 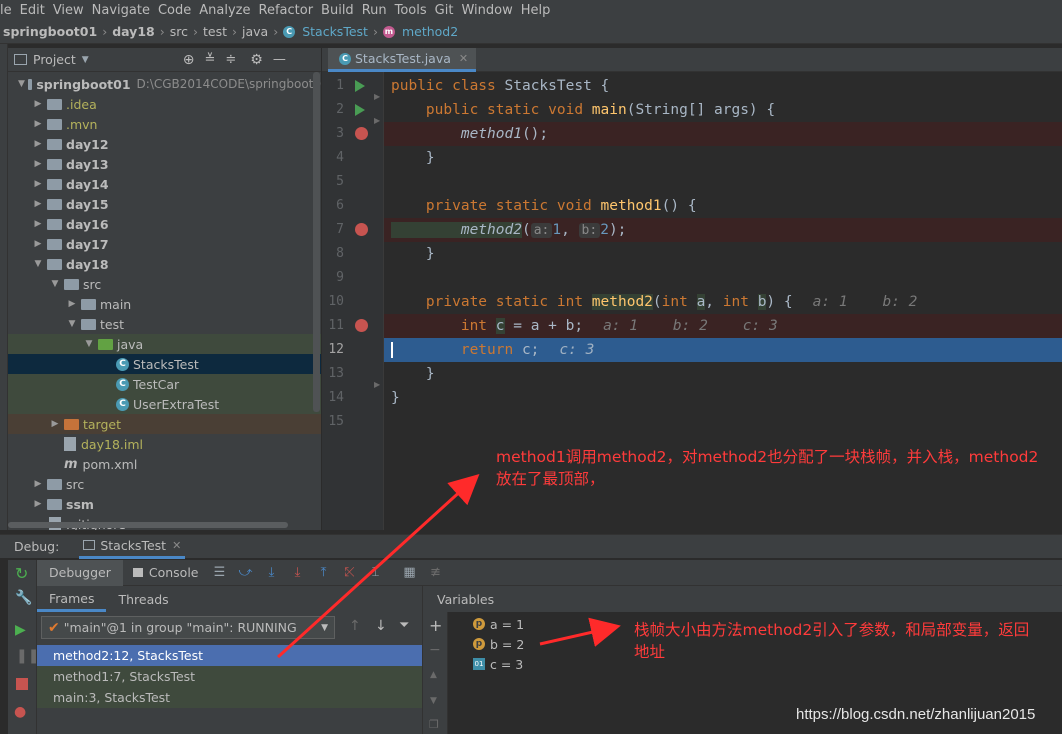 What do you see at coordinates (54, 59) in the screenshot?
I see `project-panel-title: Project` at bounding box center [54, 59].